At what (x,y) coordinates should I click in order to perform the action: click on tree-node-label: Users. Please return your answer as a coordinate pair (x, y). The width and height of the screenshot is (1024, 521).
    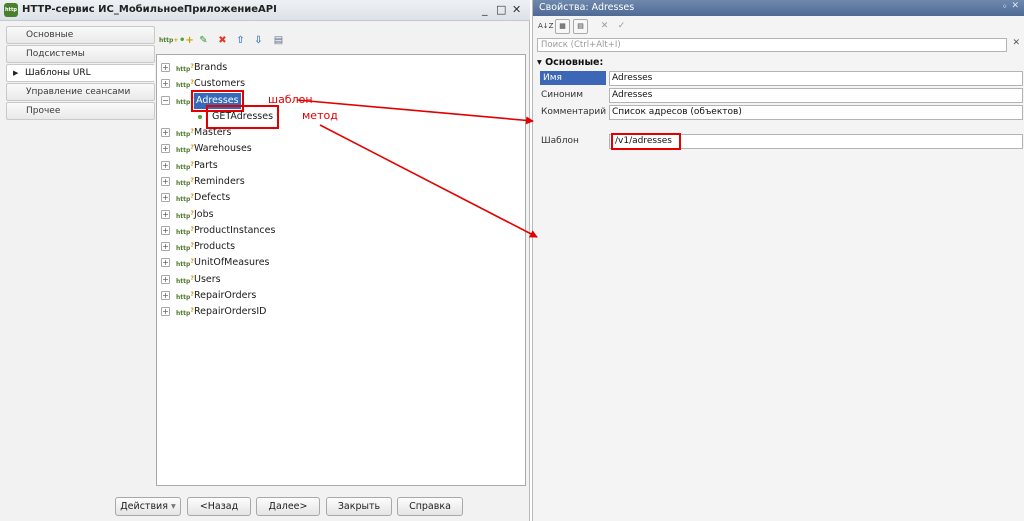
    Looking at the image, I should click on (207, 279).